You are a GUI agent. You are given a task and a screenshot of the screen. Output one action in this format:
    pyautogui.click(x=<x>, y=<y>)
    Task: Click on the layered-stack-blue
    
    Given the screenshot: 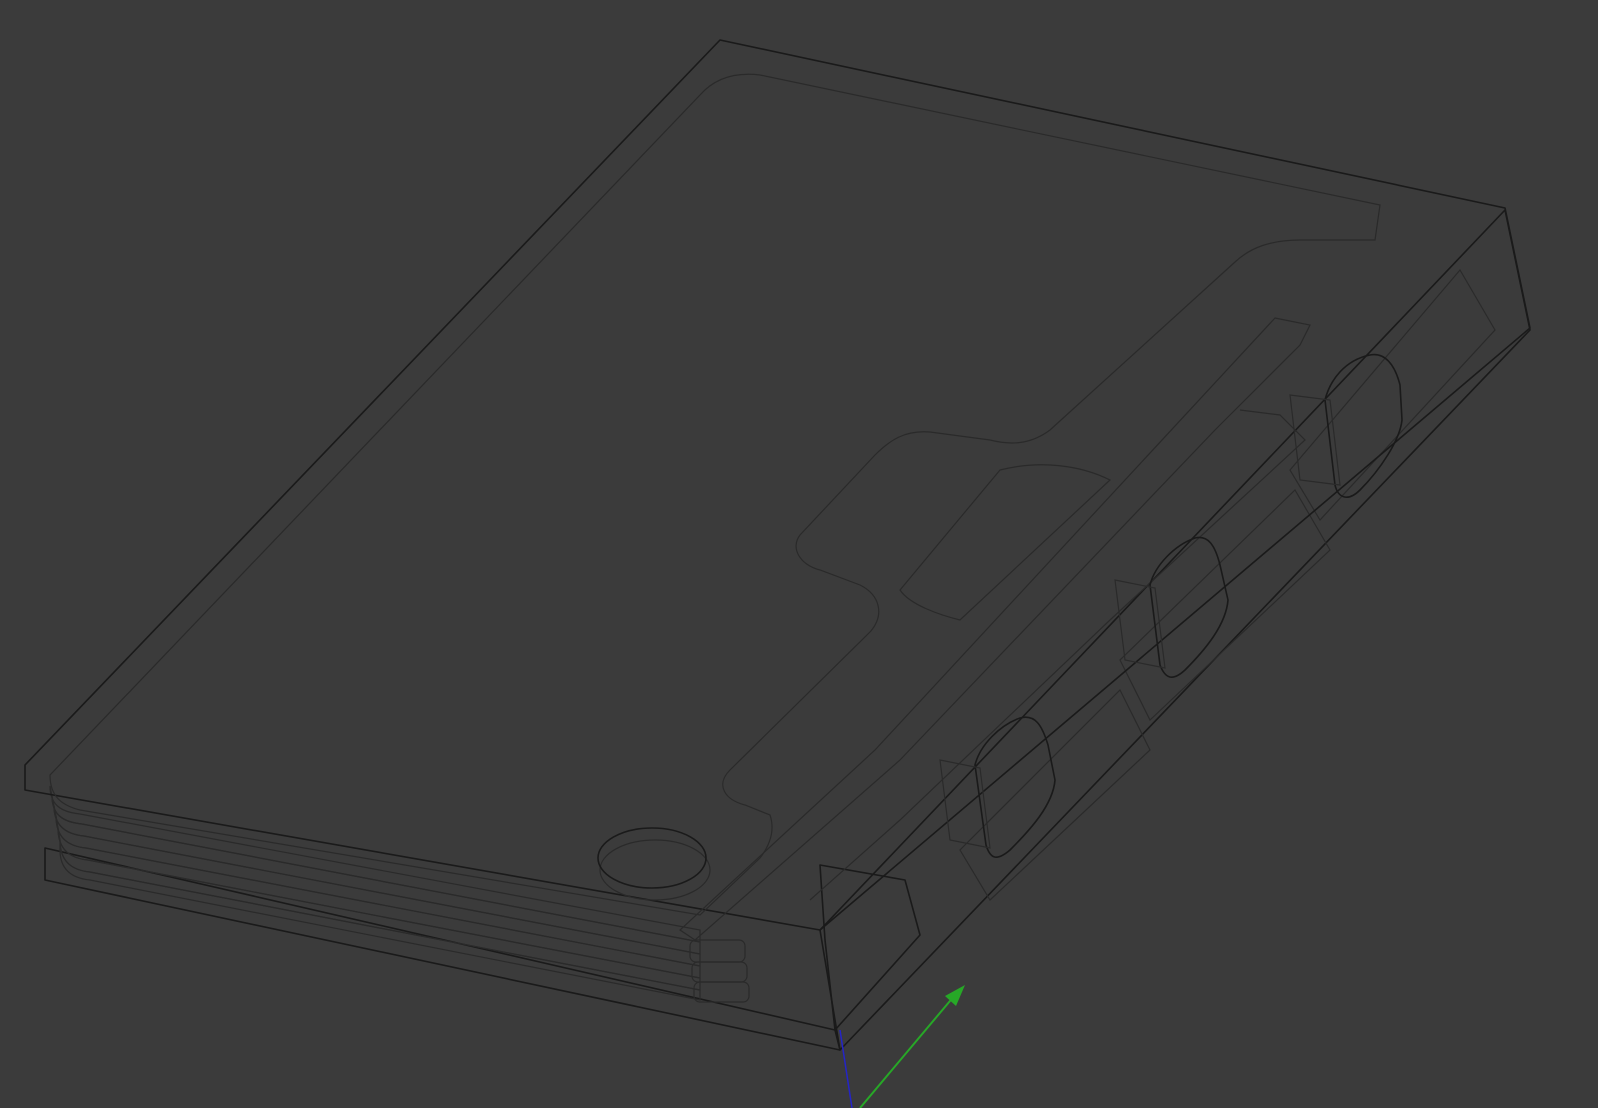 What is the action you would take?
    pyautogui.click(x=375, y=893)
    